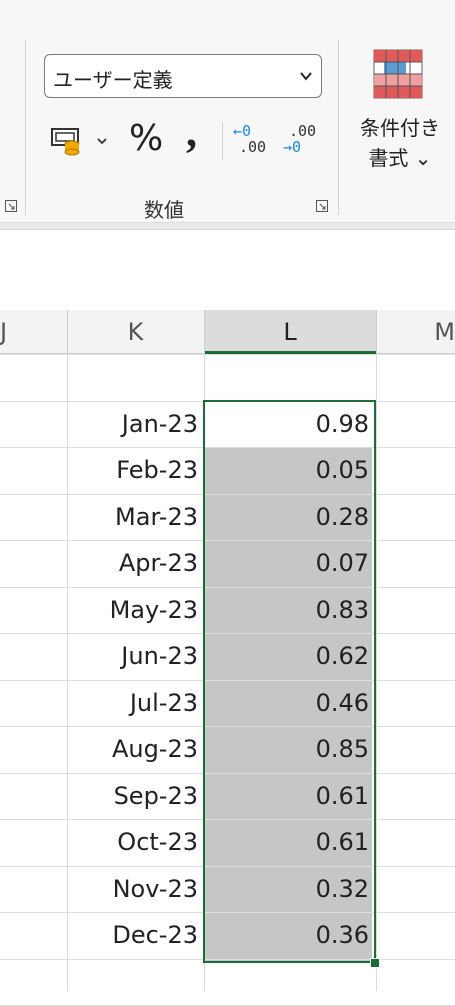  I want to click on column-header-m: M, so click(415, 332).